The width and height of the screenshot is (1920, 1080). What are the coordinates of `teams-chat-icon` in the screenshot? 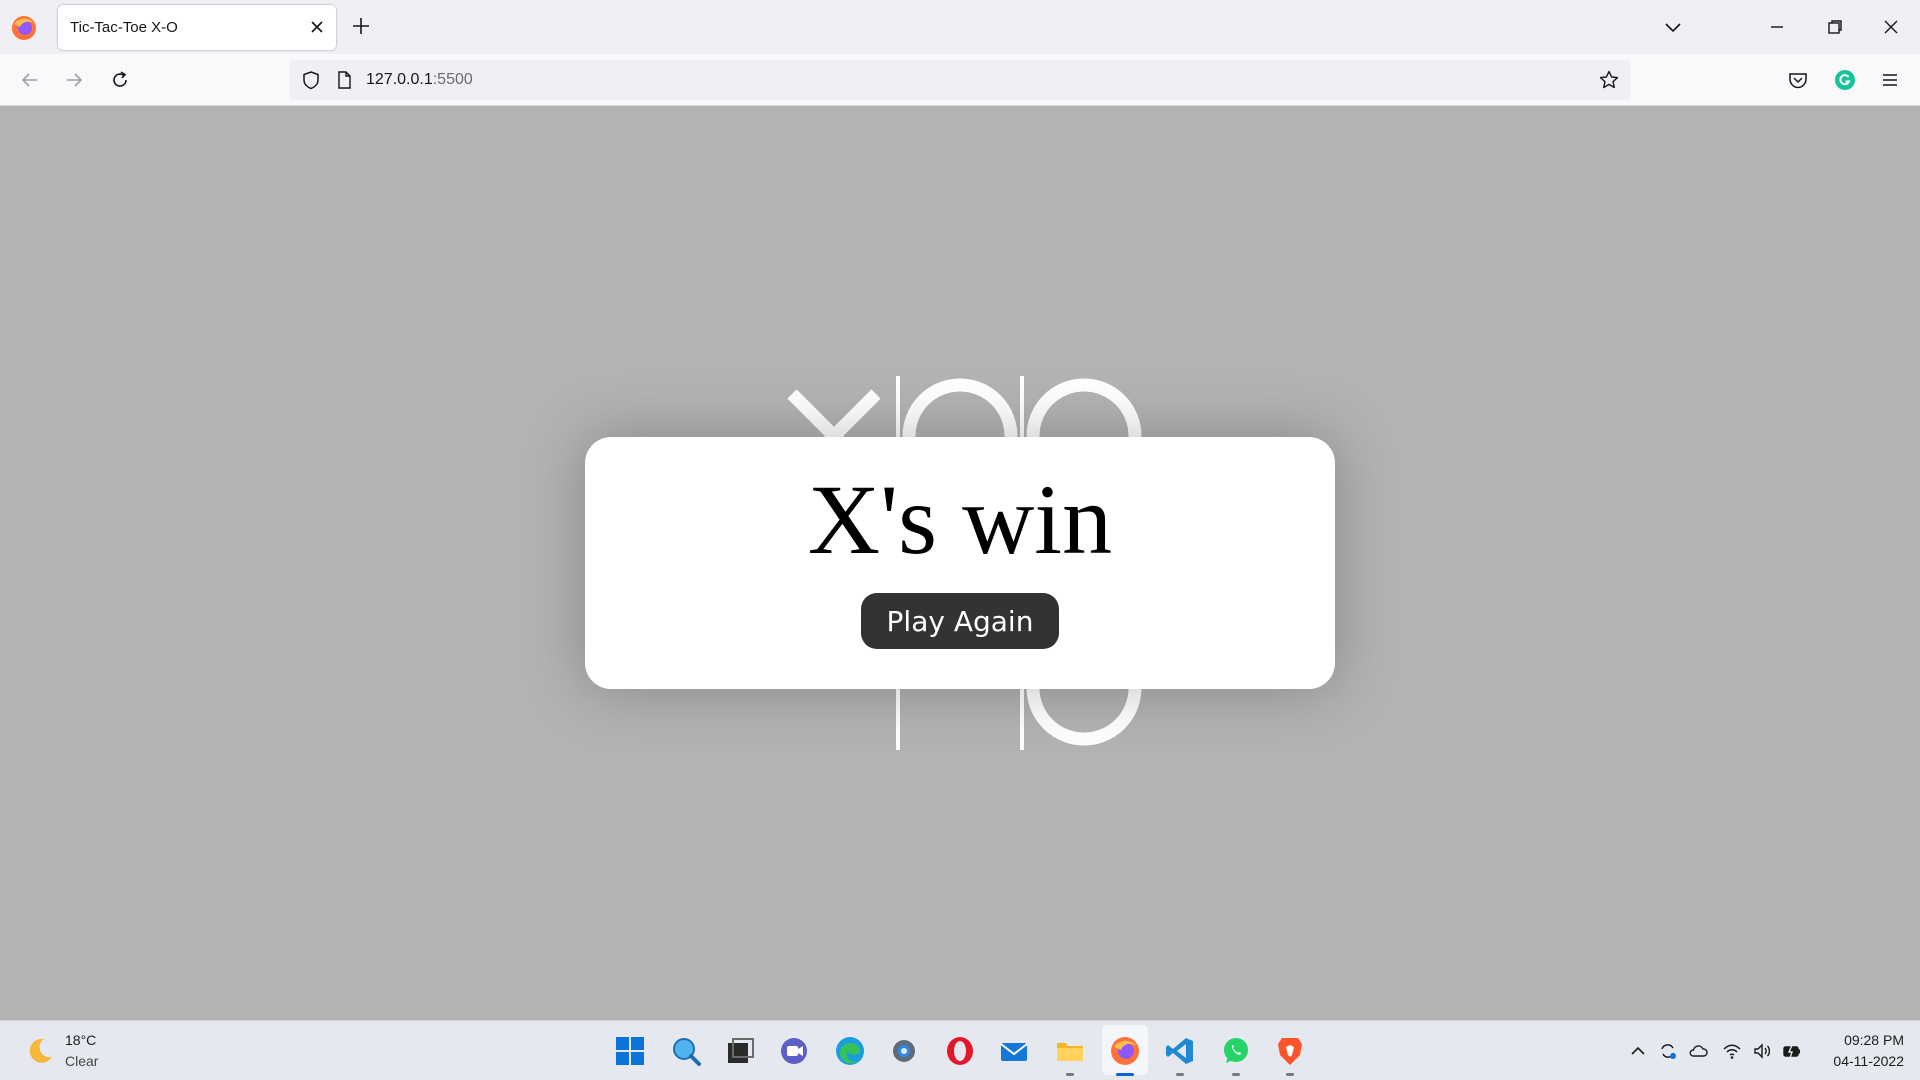 It's located at (794, 1051).